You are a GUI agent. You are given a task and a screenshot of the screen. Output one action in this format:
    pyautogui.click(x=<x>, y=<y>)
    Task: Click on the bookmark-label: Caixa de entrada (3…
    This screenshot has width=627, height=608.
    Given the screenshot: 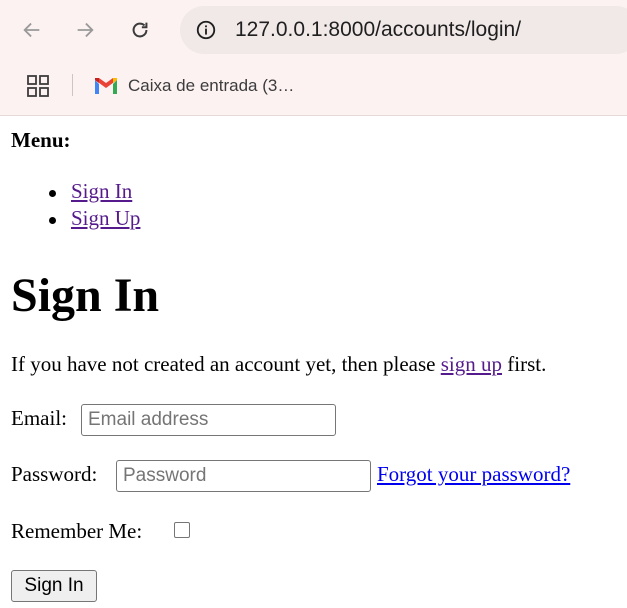 What is the action you would take?
    pyautogui.click(x=211, y=85)
    